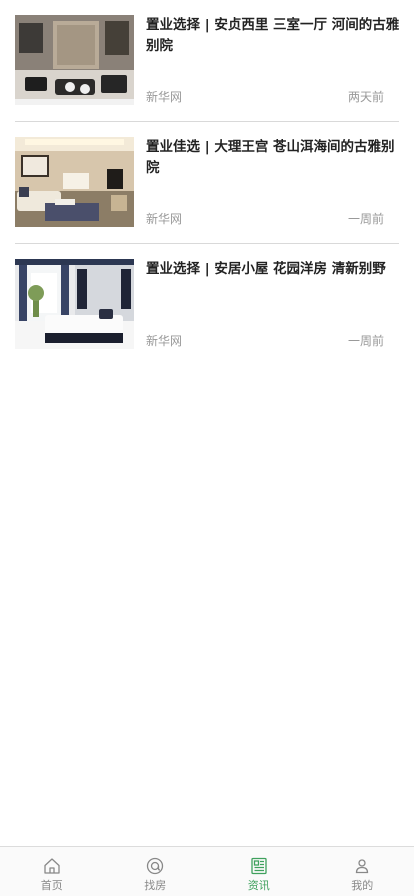 This screenshot has height=896, width=414. Describe the element at coordinates (207, 304) in the screenshot. I see `news-item: 置业选择 | 安居小屋 花园洋房 清新别野 新华网 一周前` at that location.